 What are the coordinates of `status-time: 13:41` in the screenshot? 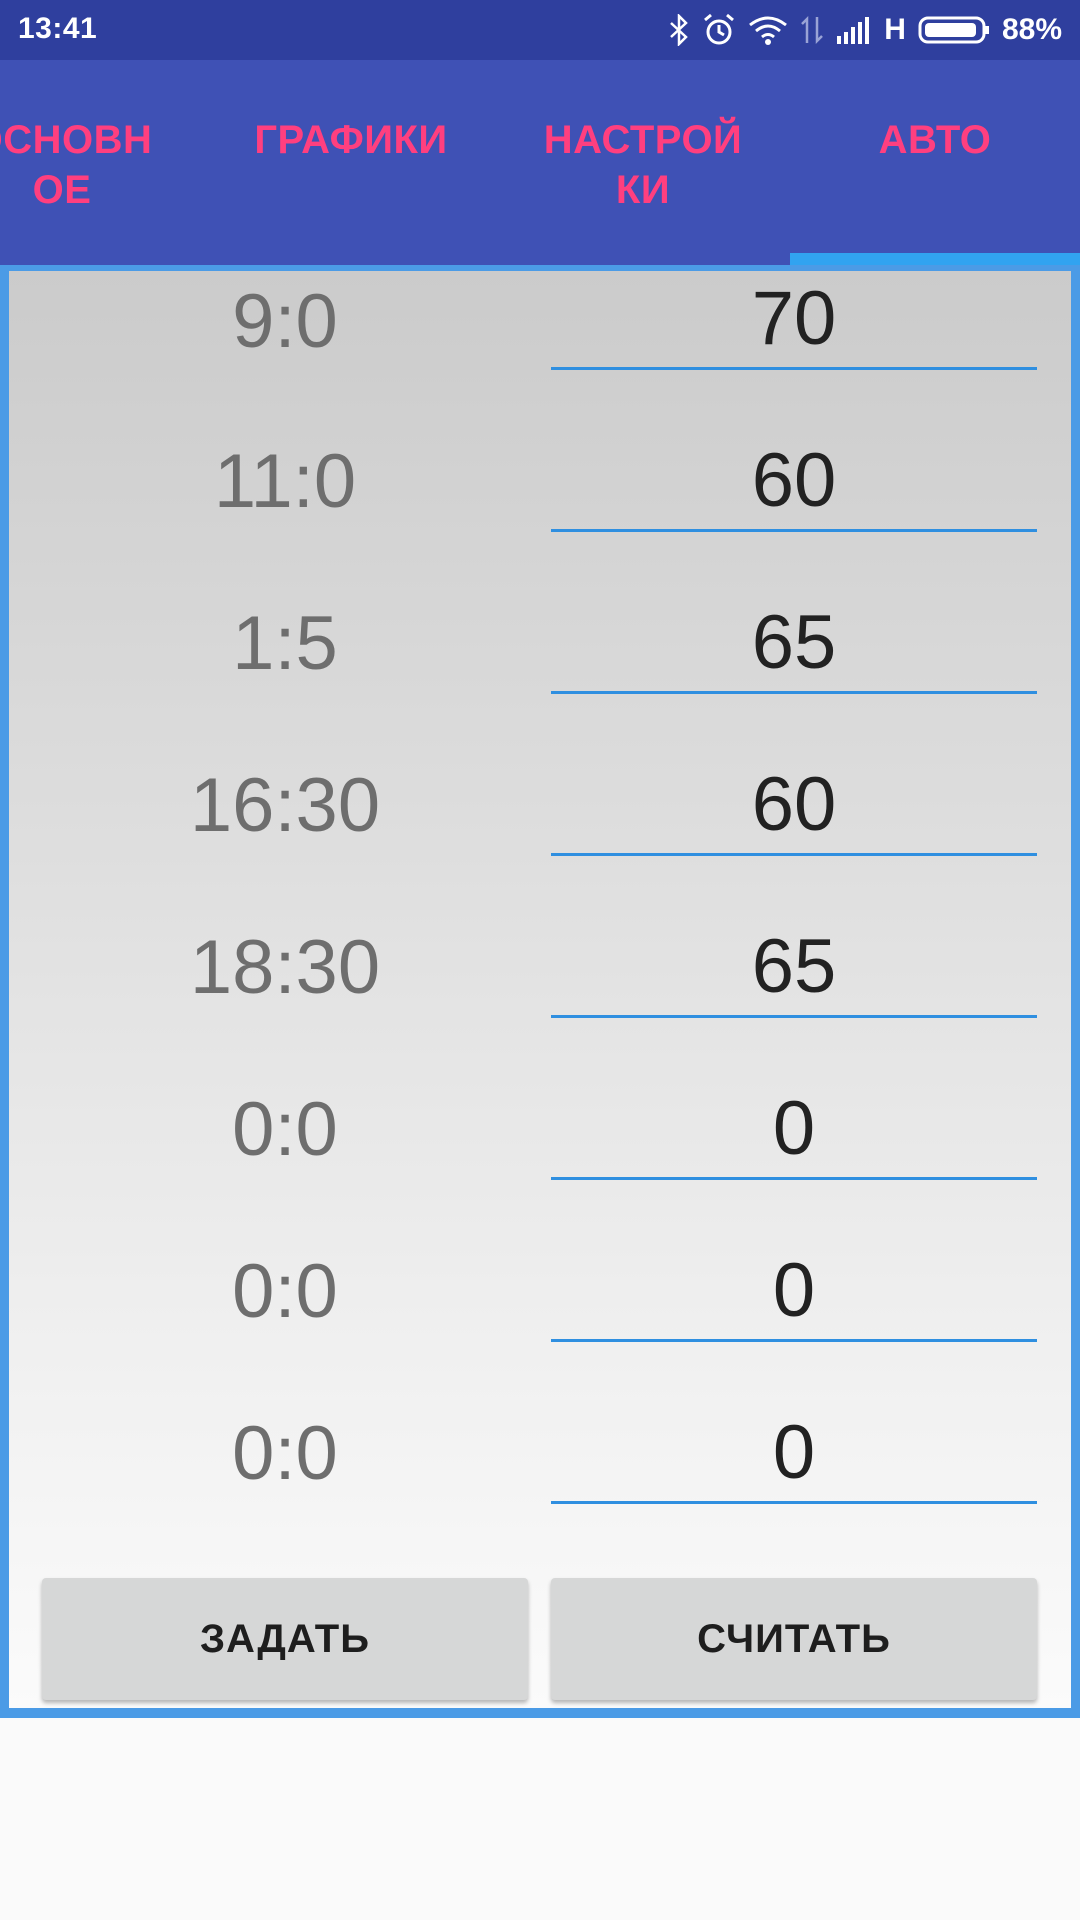 It's located at (58, 28).